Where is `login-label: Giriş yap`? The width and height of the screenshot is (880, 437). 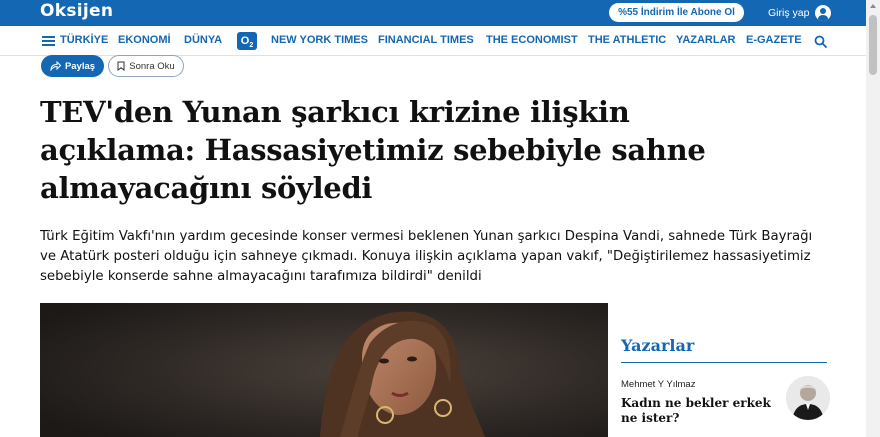
login-label: Giriş yap is located at coordinates (789, 13).